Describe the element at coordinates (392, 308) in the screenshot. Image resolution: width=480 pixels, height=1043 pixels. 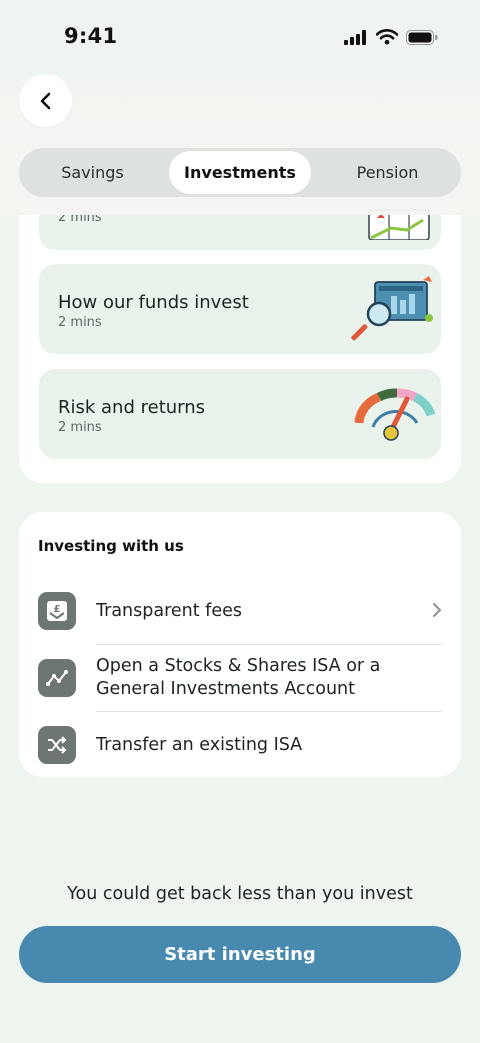
I see `magnifier-chart-icon` at that location.